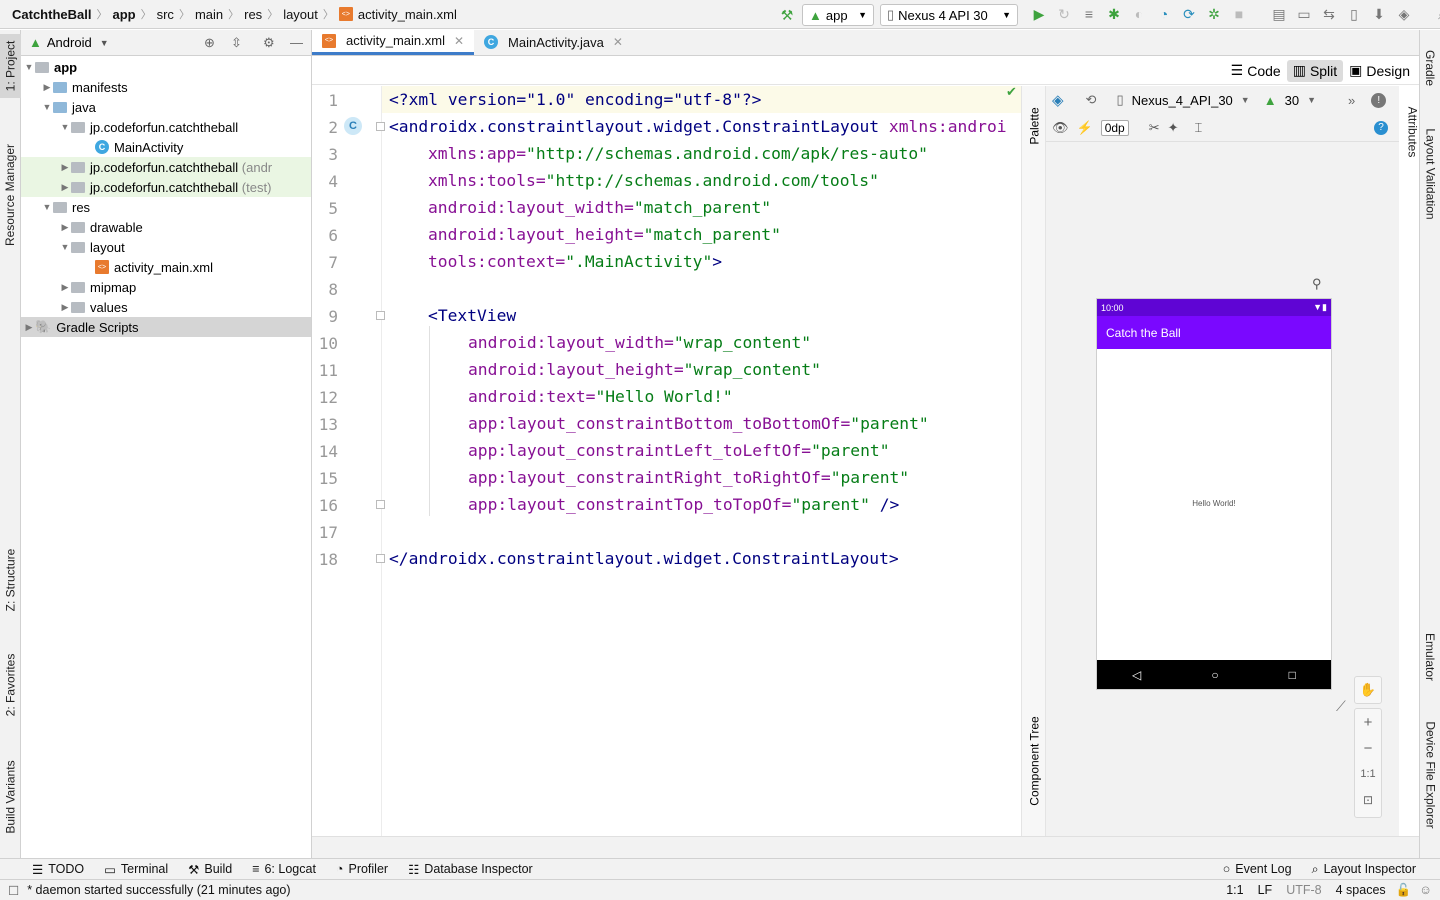 The width and height of the screenshot is (1440, 900). Describe the element at coordinates (296, 42) in the screenshot. I see `minimize-icon: —` at that location.